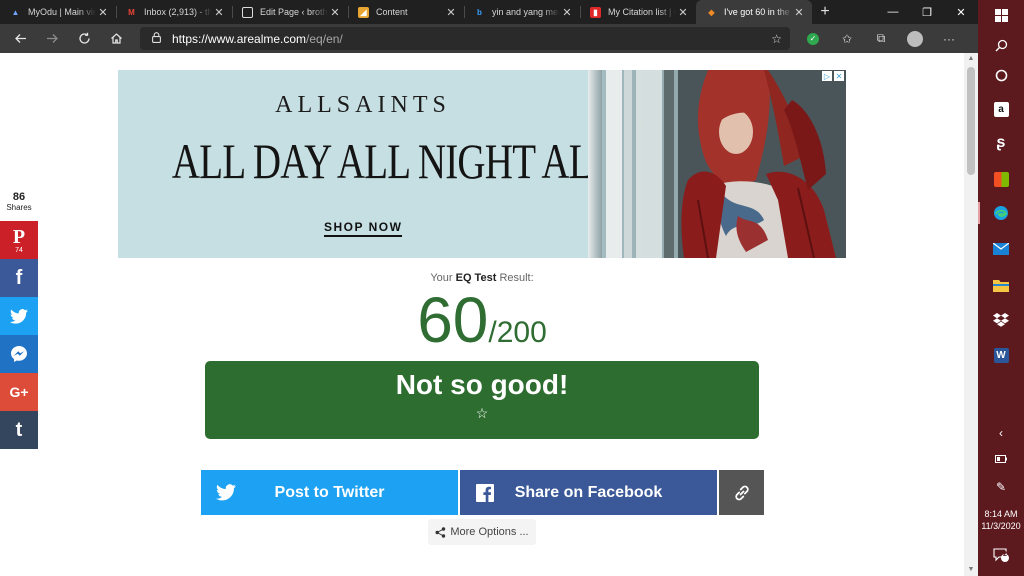  Describe the element at coordinates (588, 492) in the screenshot. I see `share-on-facebook-button: Share on Facebook` at that location.